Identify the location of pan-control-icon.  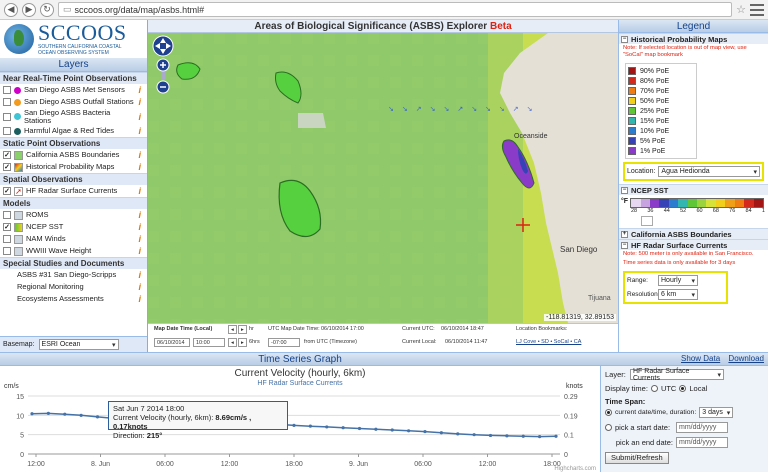
(163, 46).